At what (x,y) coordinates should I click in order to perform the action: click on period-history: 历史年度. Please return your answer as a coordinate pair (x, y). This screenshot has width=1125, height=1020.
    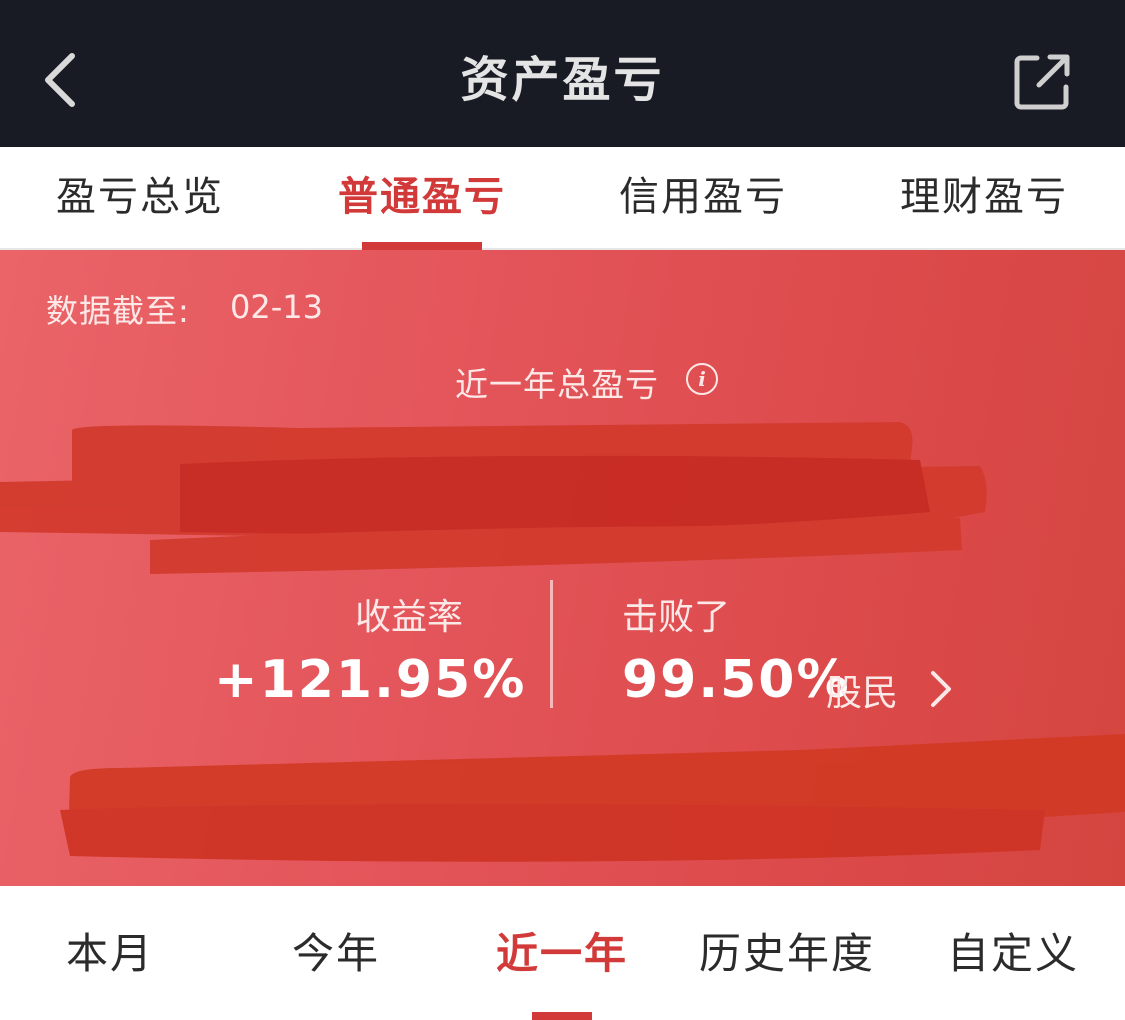
    Looking at the image, I should click on (787, 954).